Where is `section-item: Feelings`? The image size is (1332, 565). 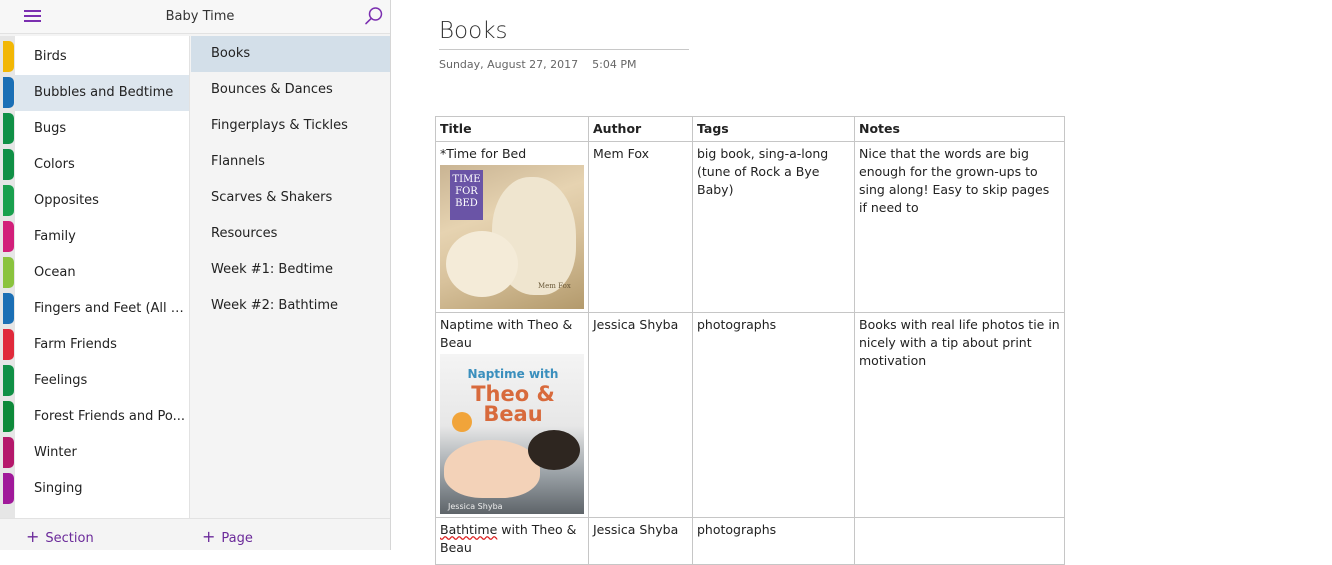
section-item: Feelings is located at coordinates (102, 381).